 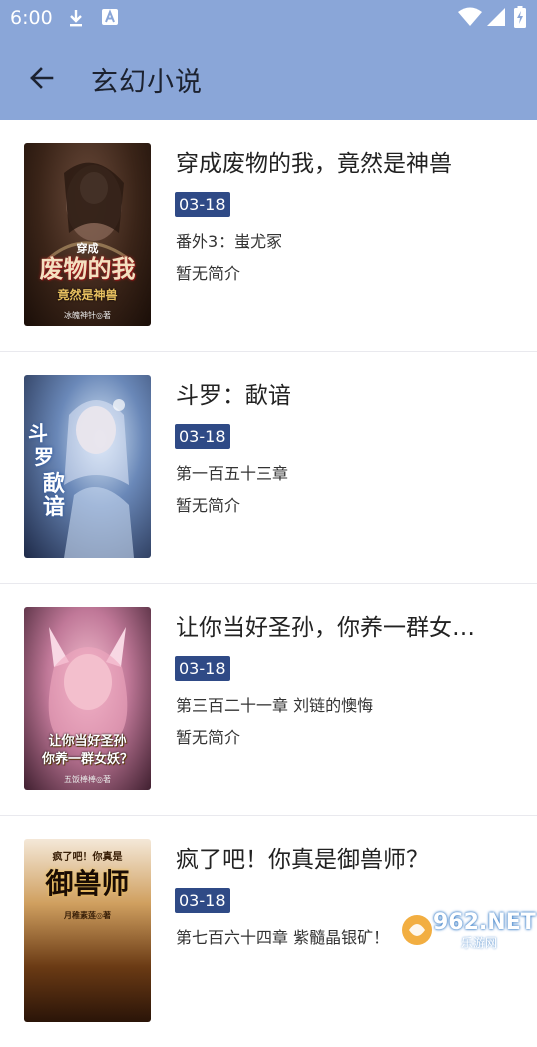 What do you see at coordinates (87, 759) in the screenshot?
I see `cover-title-line: 你养一群女妖？` at bounding box center [87, 759].